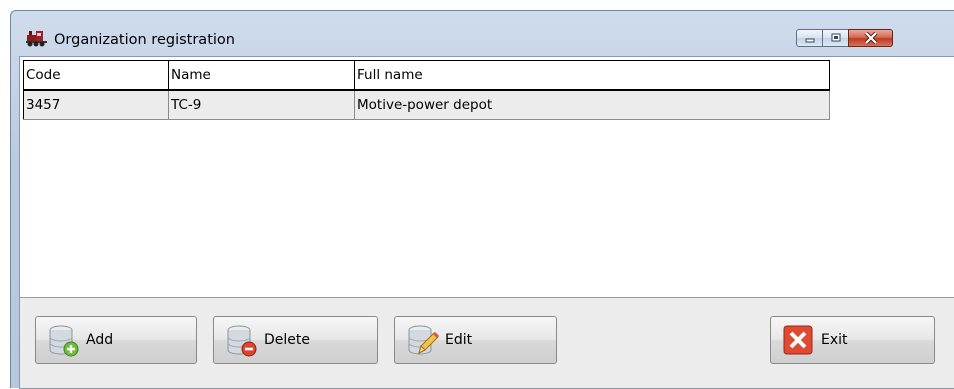 The image size is (954, 389). I want to click on delete-button: Delete, so click(295, 340).